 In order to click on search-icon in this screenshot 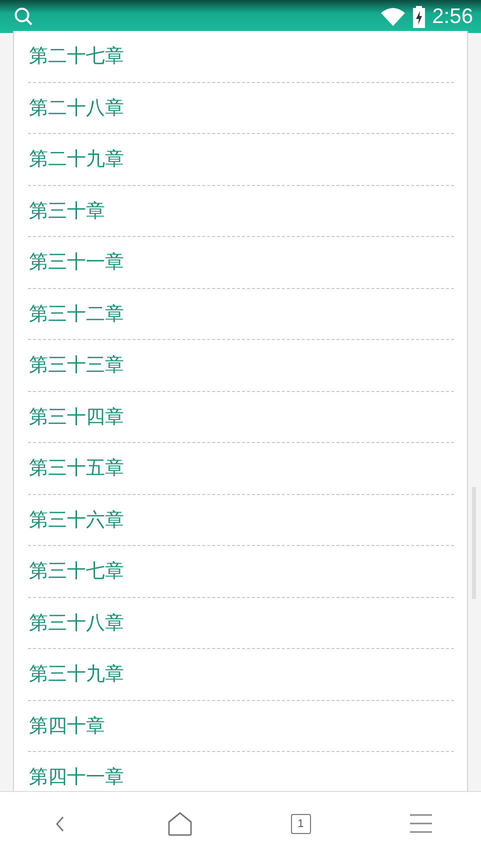, I will do `click(23, 16)`.